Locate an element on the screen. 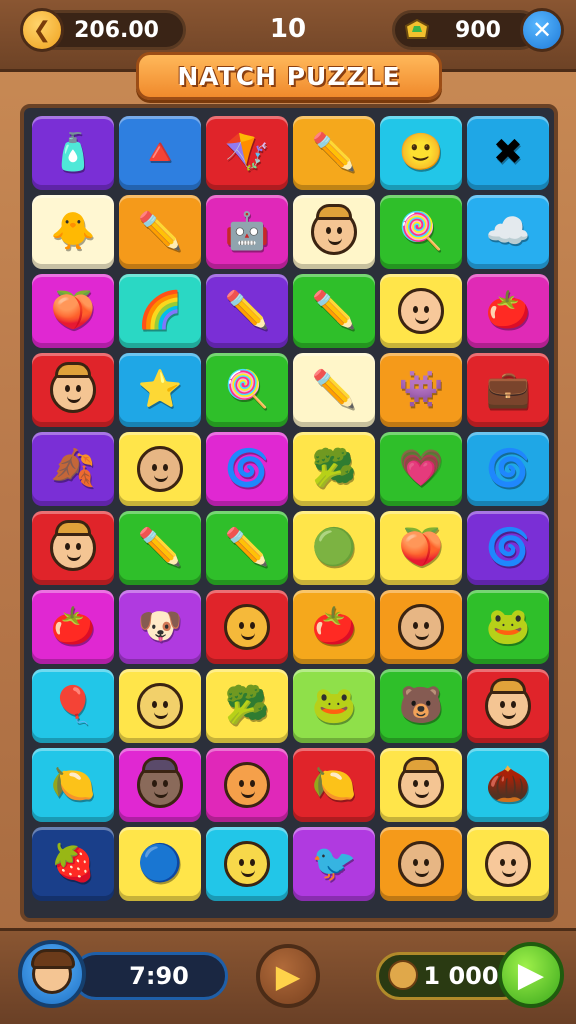  star-cross-icon: ✖ is located at coordinates (508, 152).